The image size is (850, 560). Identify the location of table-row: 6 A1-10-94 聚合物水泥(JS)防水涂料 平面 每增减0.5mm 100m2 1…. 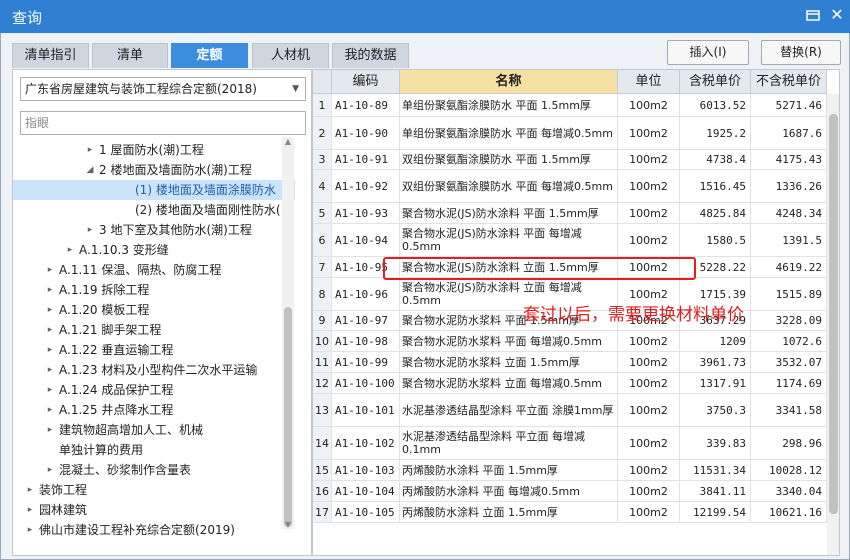
(570, 240).